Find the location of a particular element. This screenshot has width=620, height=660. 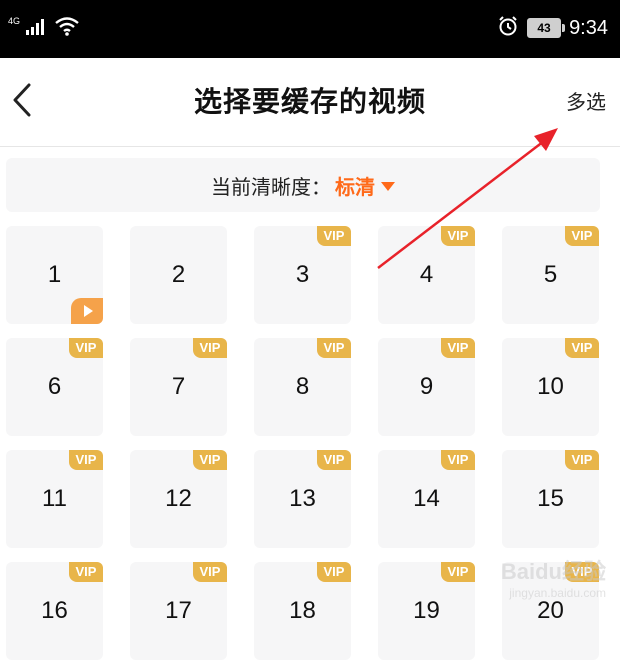

play-triangle-icon is located at coordinates (88, 311).